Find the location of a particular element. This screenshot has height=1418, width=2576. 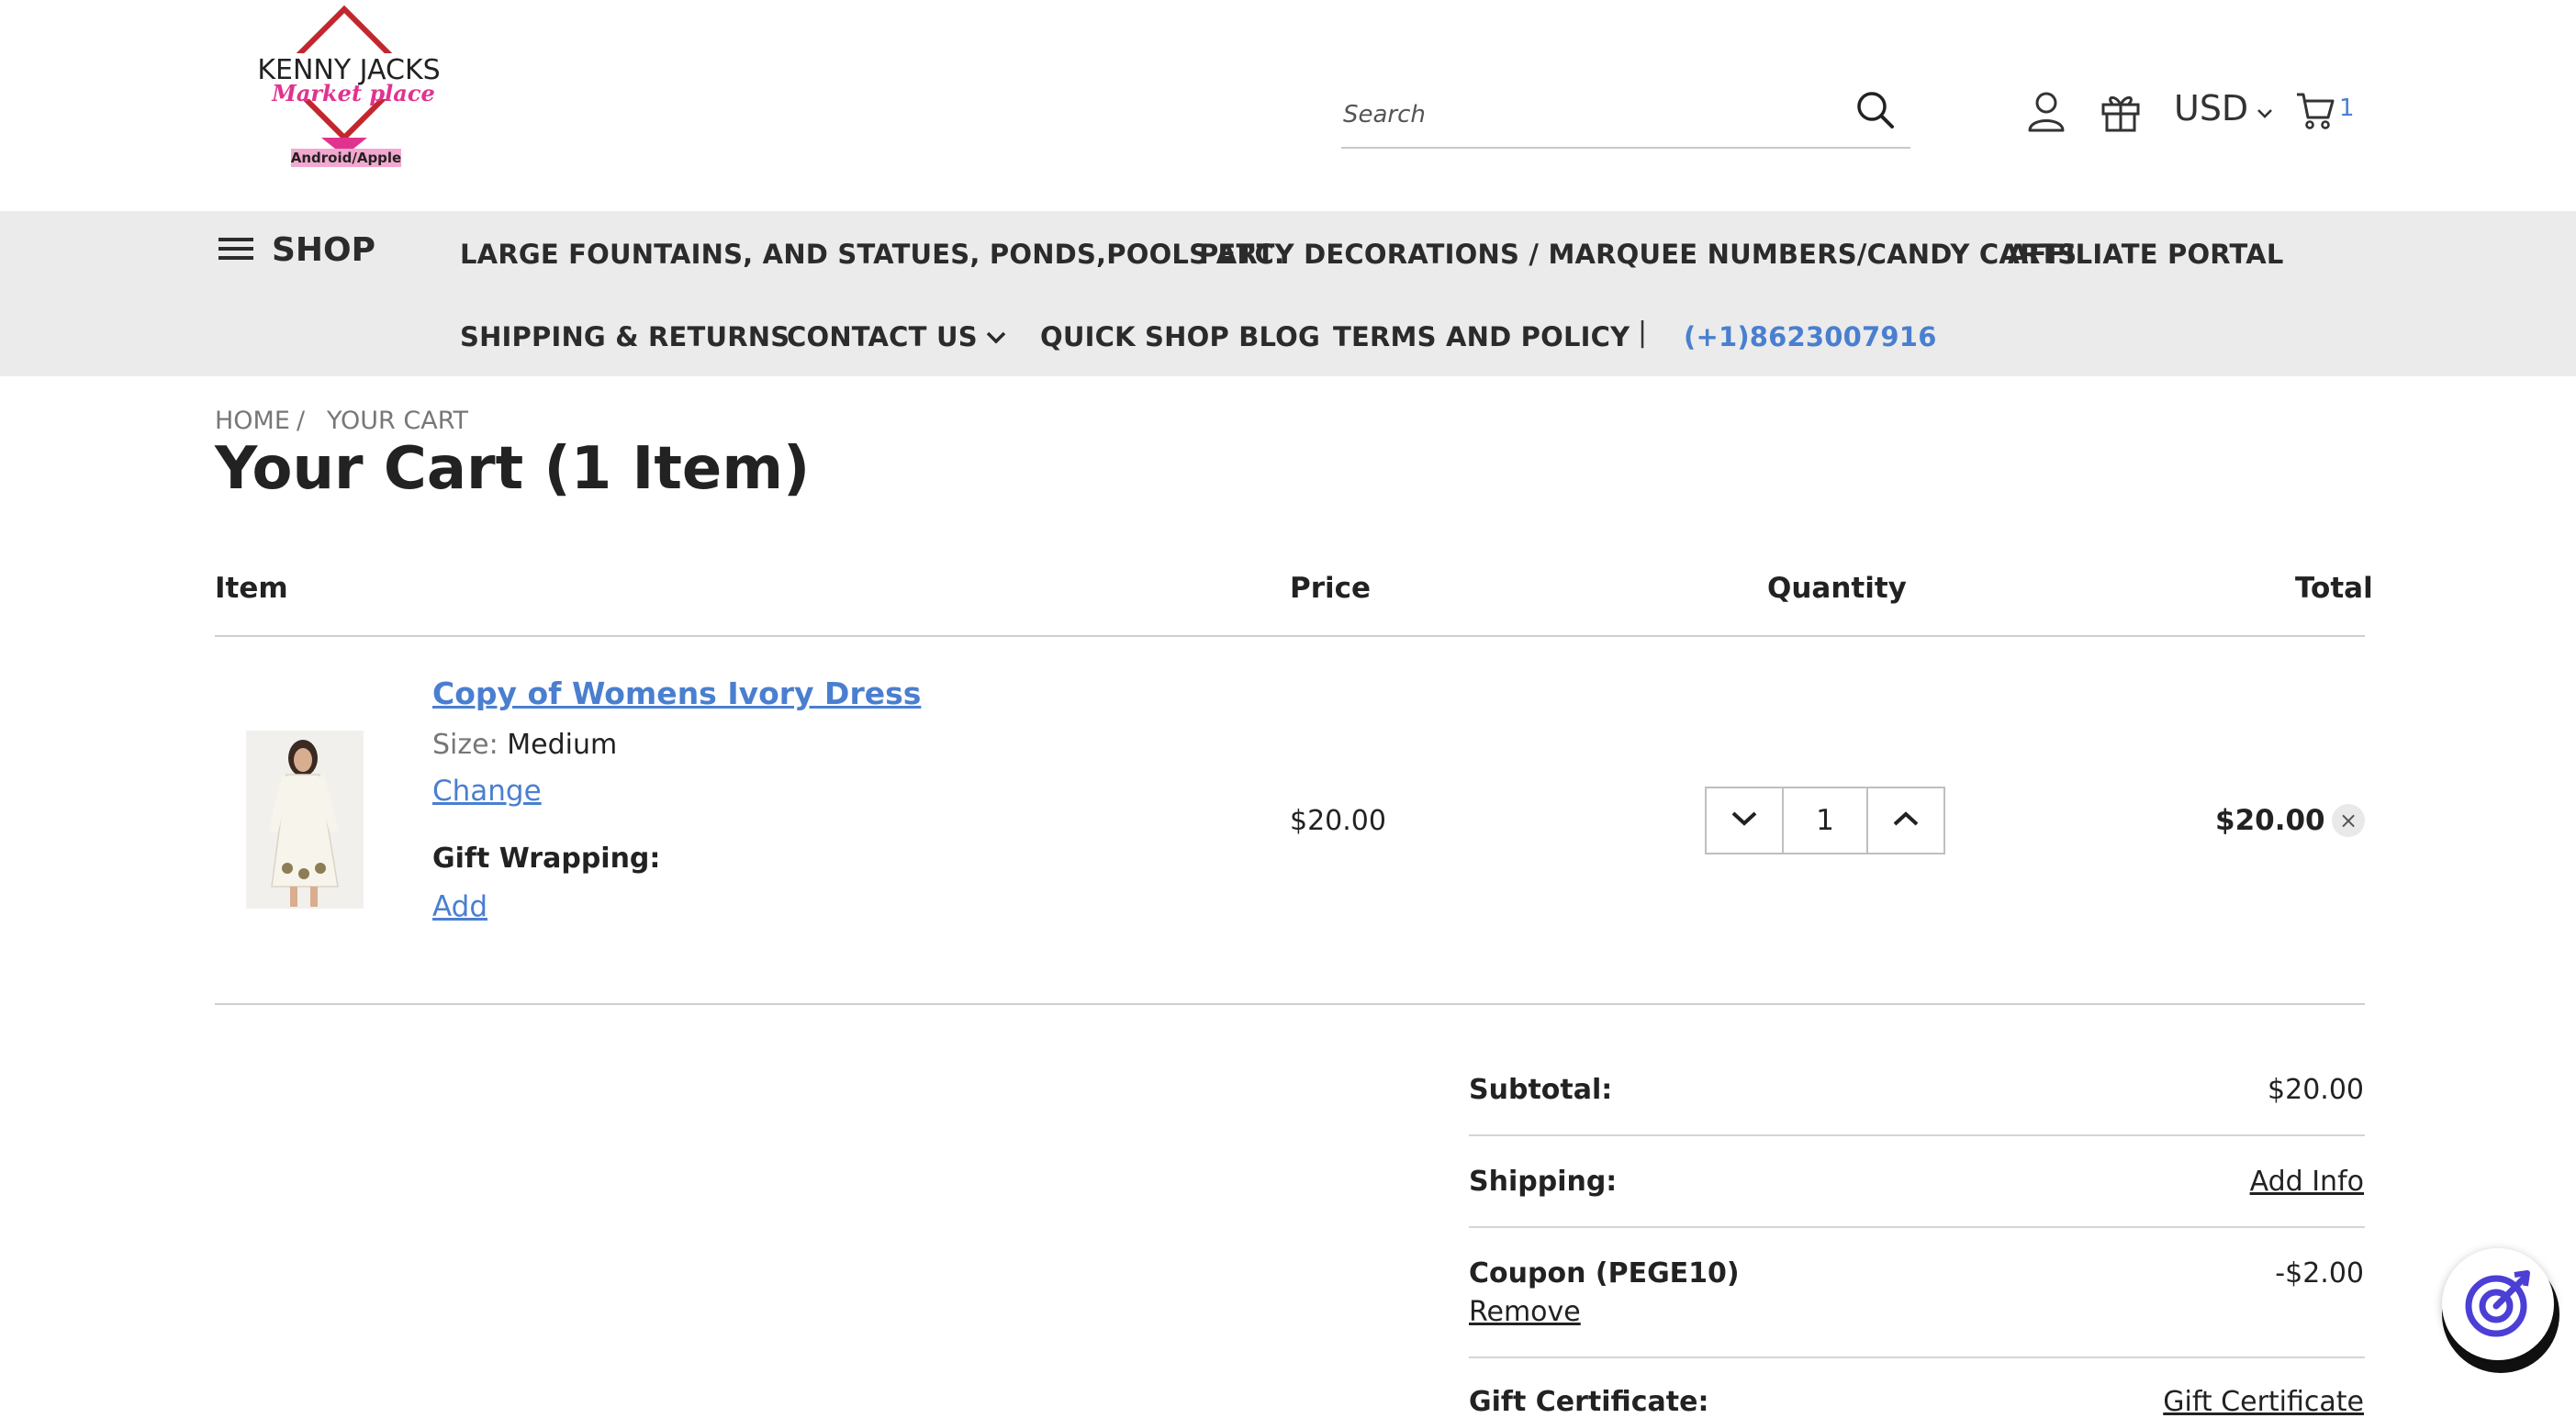

change-options-link: Change is located at coordinates (487, 791).